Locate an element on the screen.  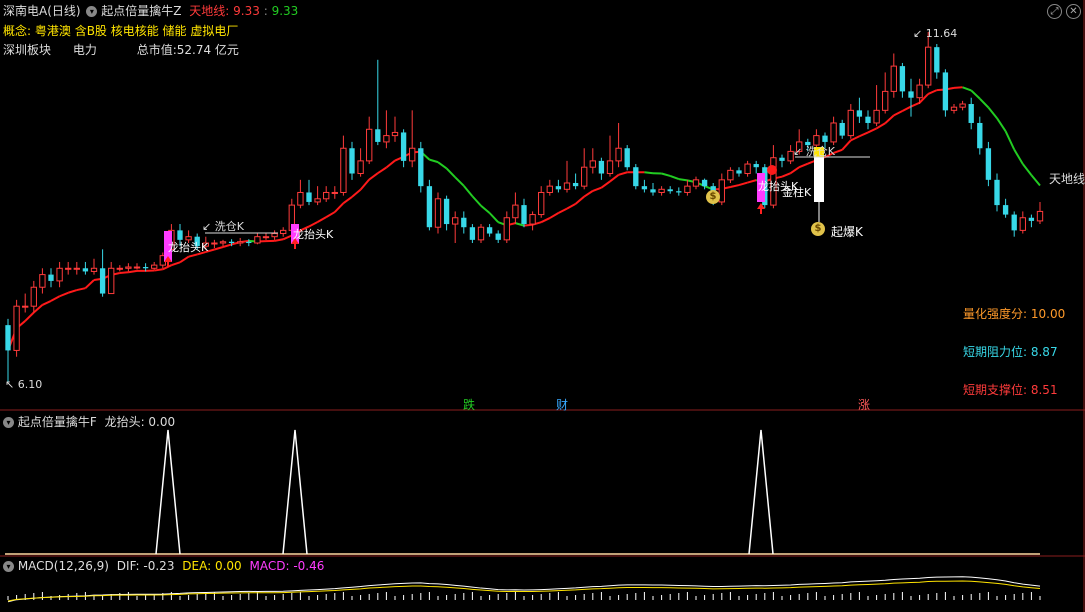
sector-row: 深圳板块 电力 总市值:52.74 亿元 is located at coordinates (121, 49).